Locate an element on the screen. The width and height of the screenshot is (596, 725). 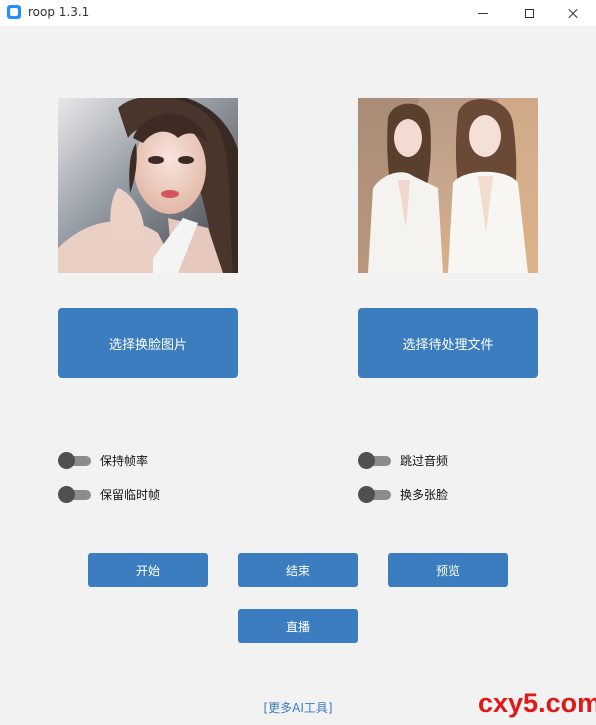
skip-audio-toggle: 跳过音频 is located at coordinates (403, 460).